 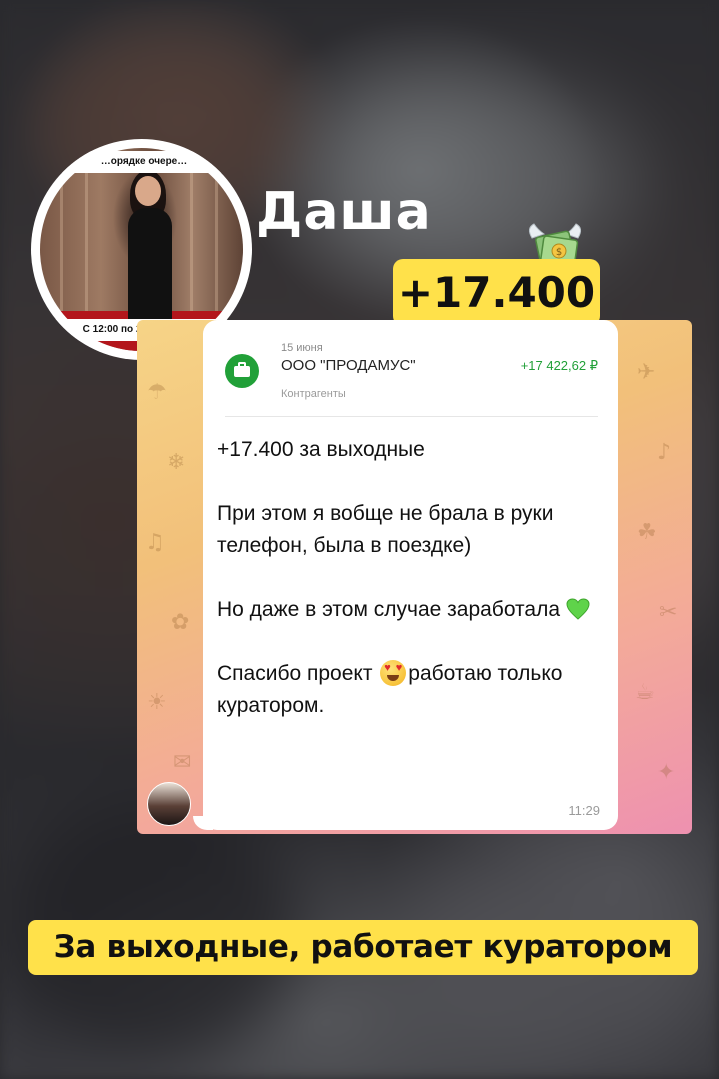 I want to click on divider, so click(x=411, y=416).